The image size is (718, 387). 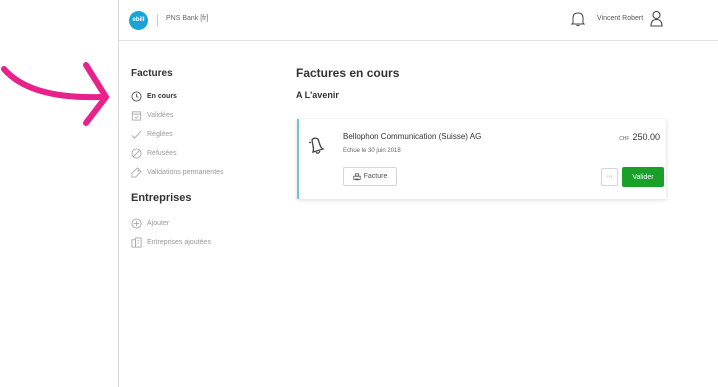 What do you see at coordinates (160, 115) in the screenshot?
I see `sidebar-item-label: Validées` at bounding box center [160, 115].